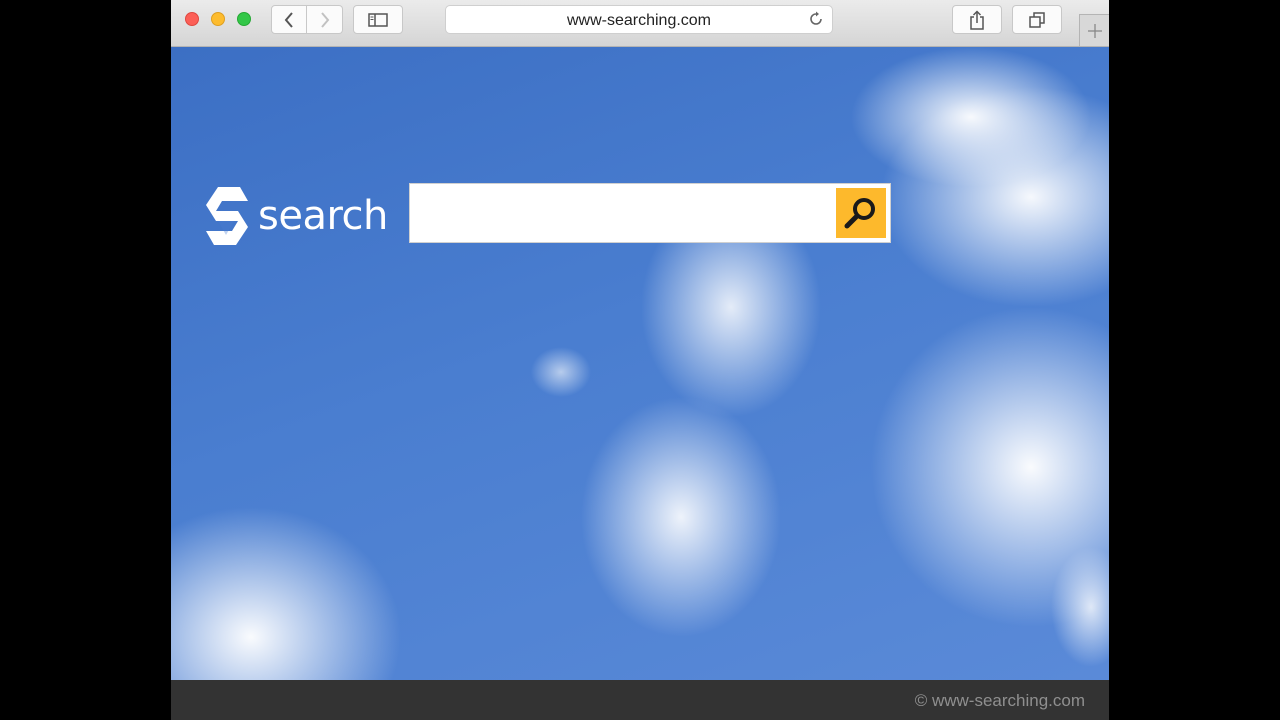 This screenshot has width=1280, height=720. I want to click on search-box, so click(650, 213).